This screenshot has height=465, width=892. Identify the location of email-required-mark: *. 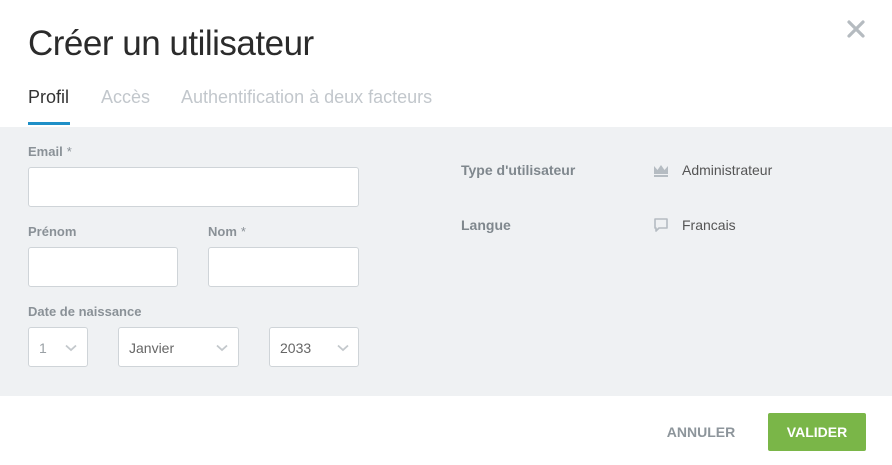
(69, 151).